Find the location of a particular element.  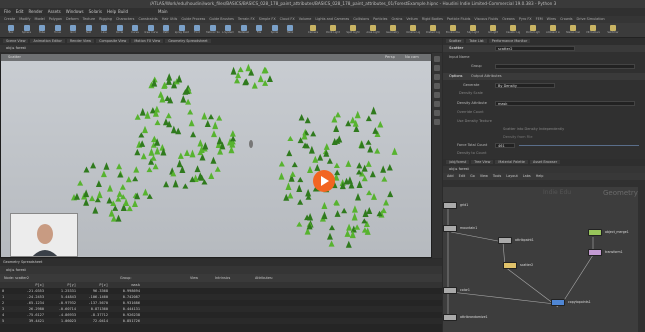

node-attribrandomize1 is located at coordinates (450, 317).